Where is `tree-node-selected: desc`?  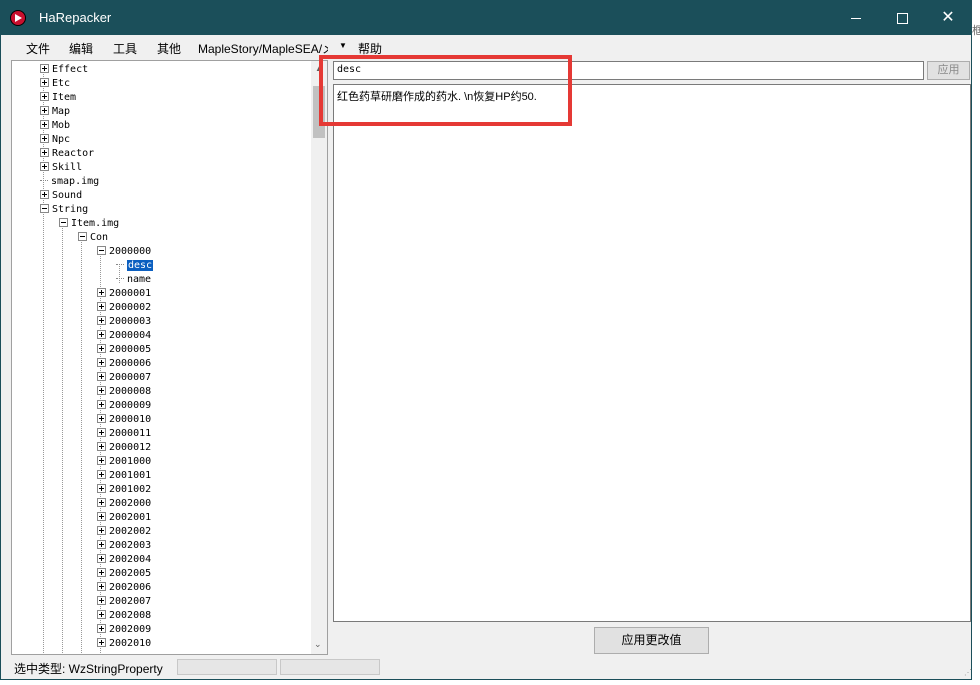
tree-node-selected: desc is located at coordinates (135, 266).